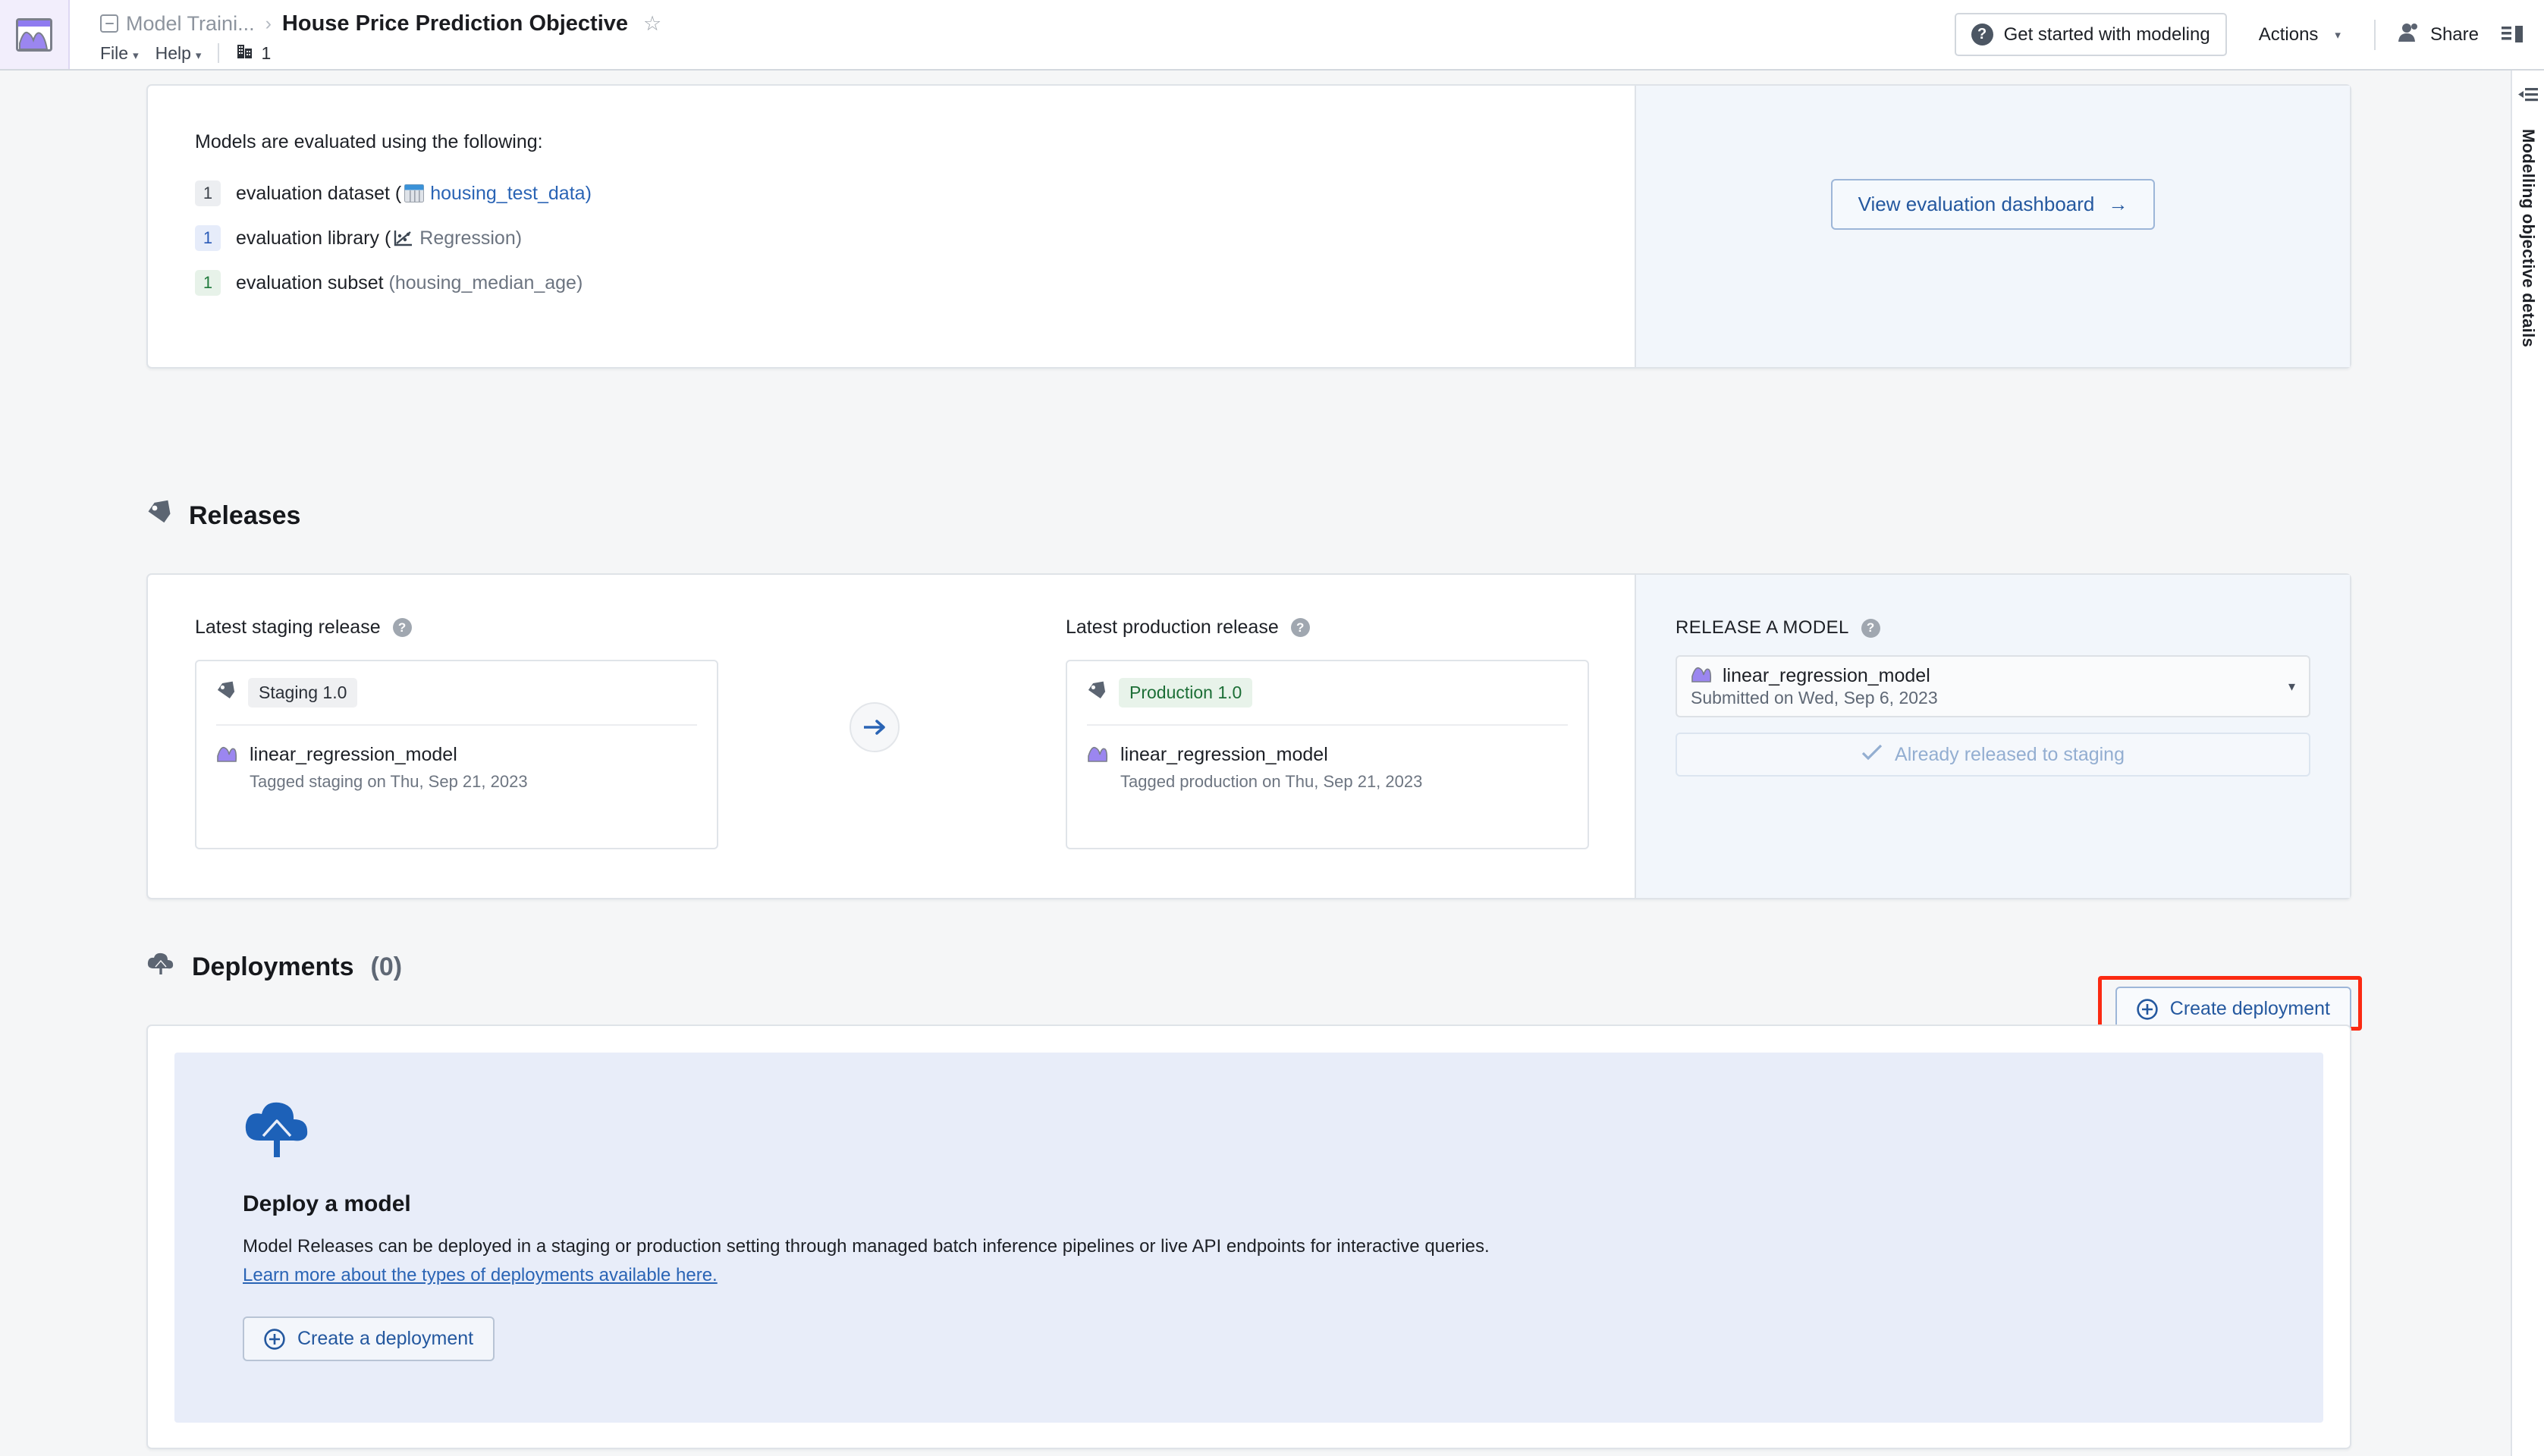 Image resolution: width=2544 pixels, height=1456 pixels. I want to click on evaluation-dashboard-panel: View evaluation dashboard →, so click(1992, 226).